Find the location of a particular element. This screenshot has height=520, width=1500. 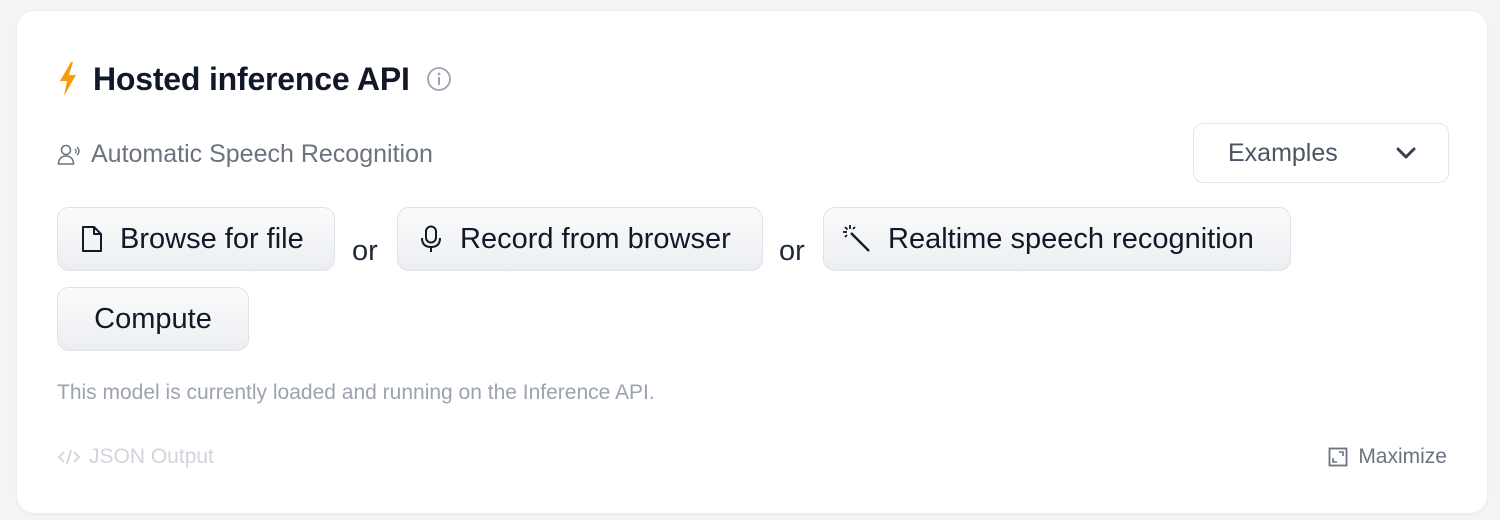

json-output-label: JSON Output is located at coordinates (151, 456).